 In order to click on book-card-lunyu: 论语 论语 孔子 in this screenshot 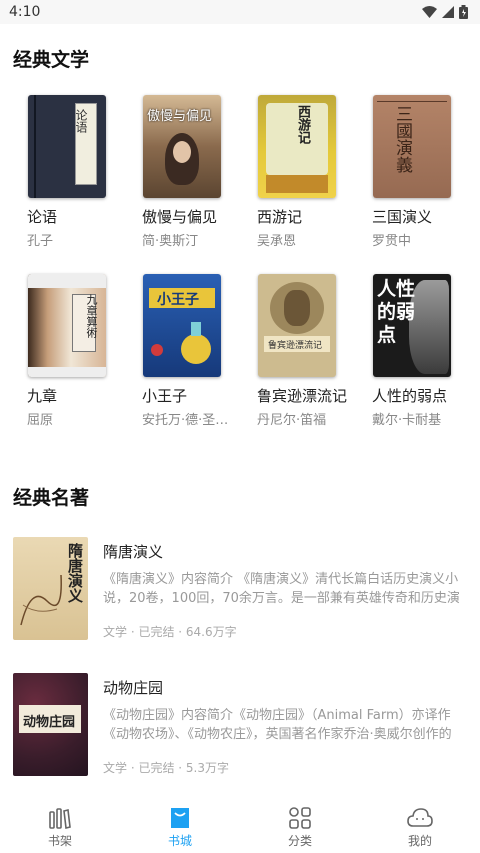, I will do `click(77, 172)`.